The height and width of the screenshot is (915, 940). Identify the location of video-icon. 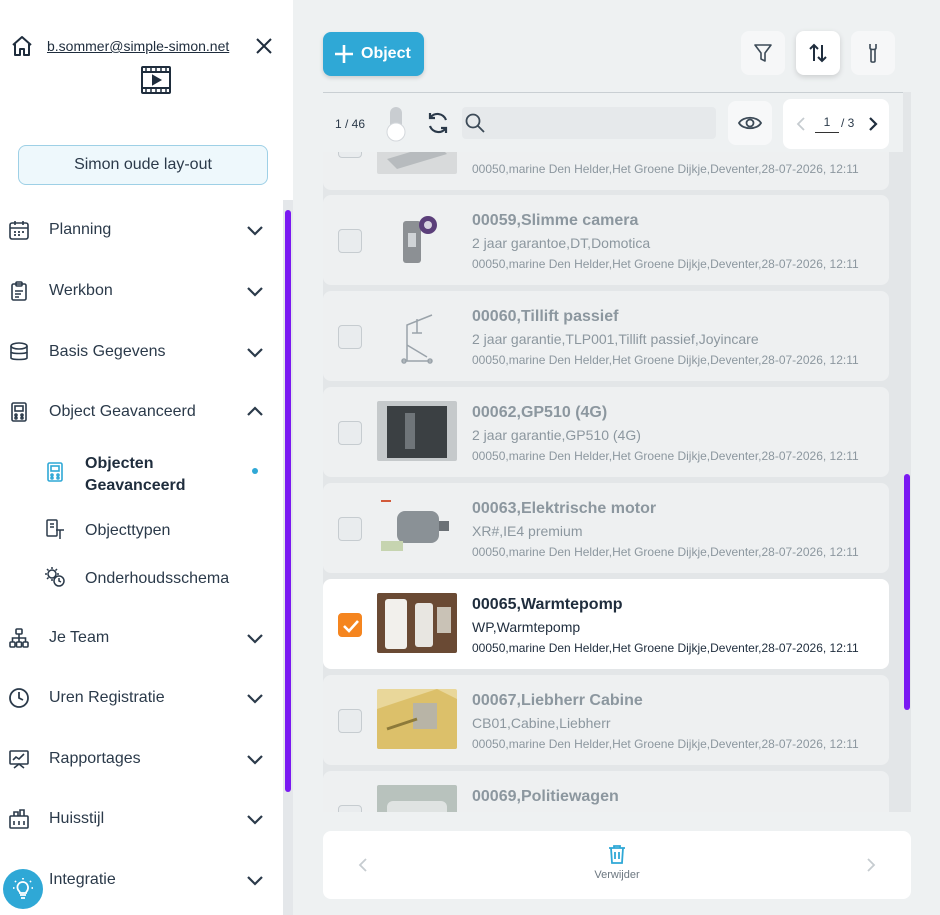
(156, 80).